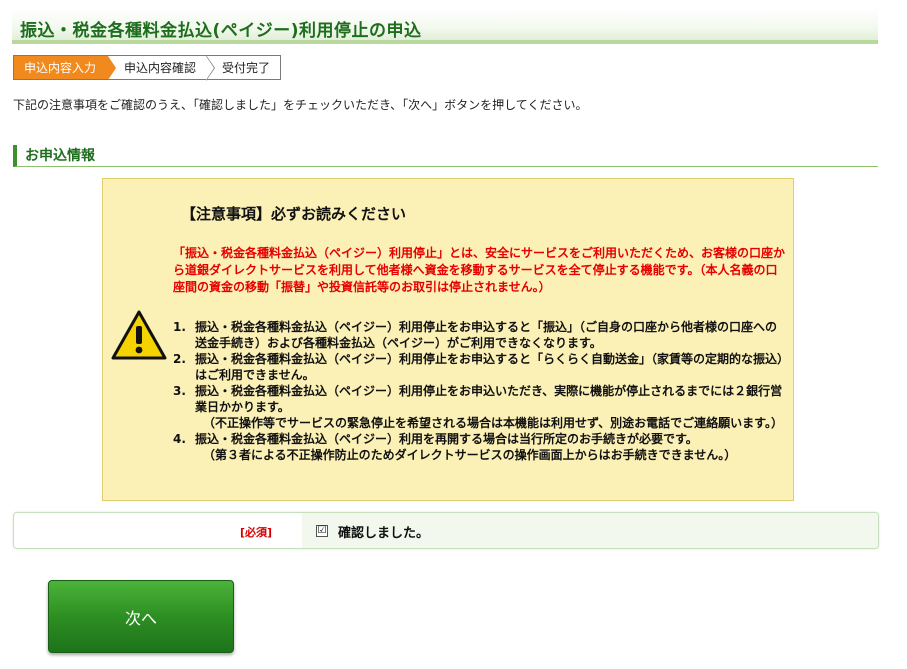 Image resolution: width=907 pixels, height=669 pixels. I want to click on confirm-row: [必須] ☑ 確認しました。, so click(446, 530).